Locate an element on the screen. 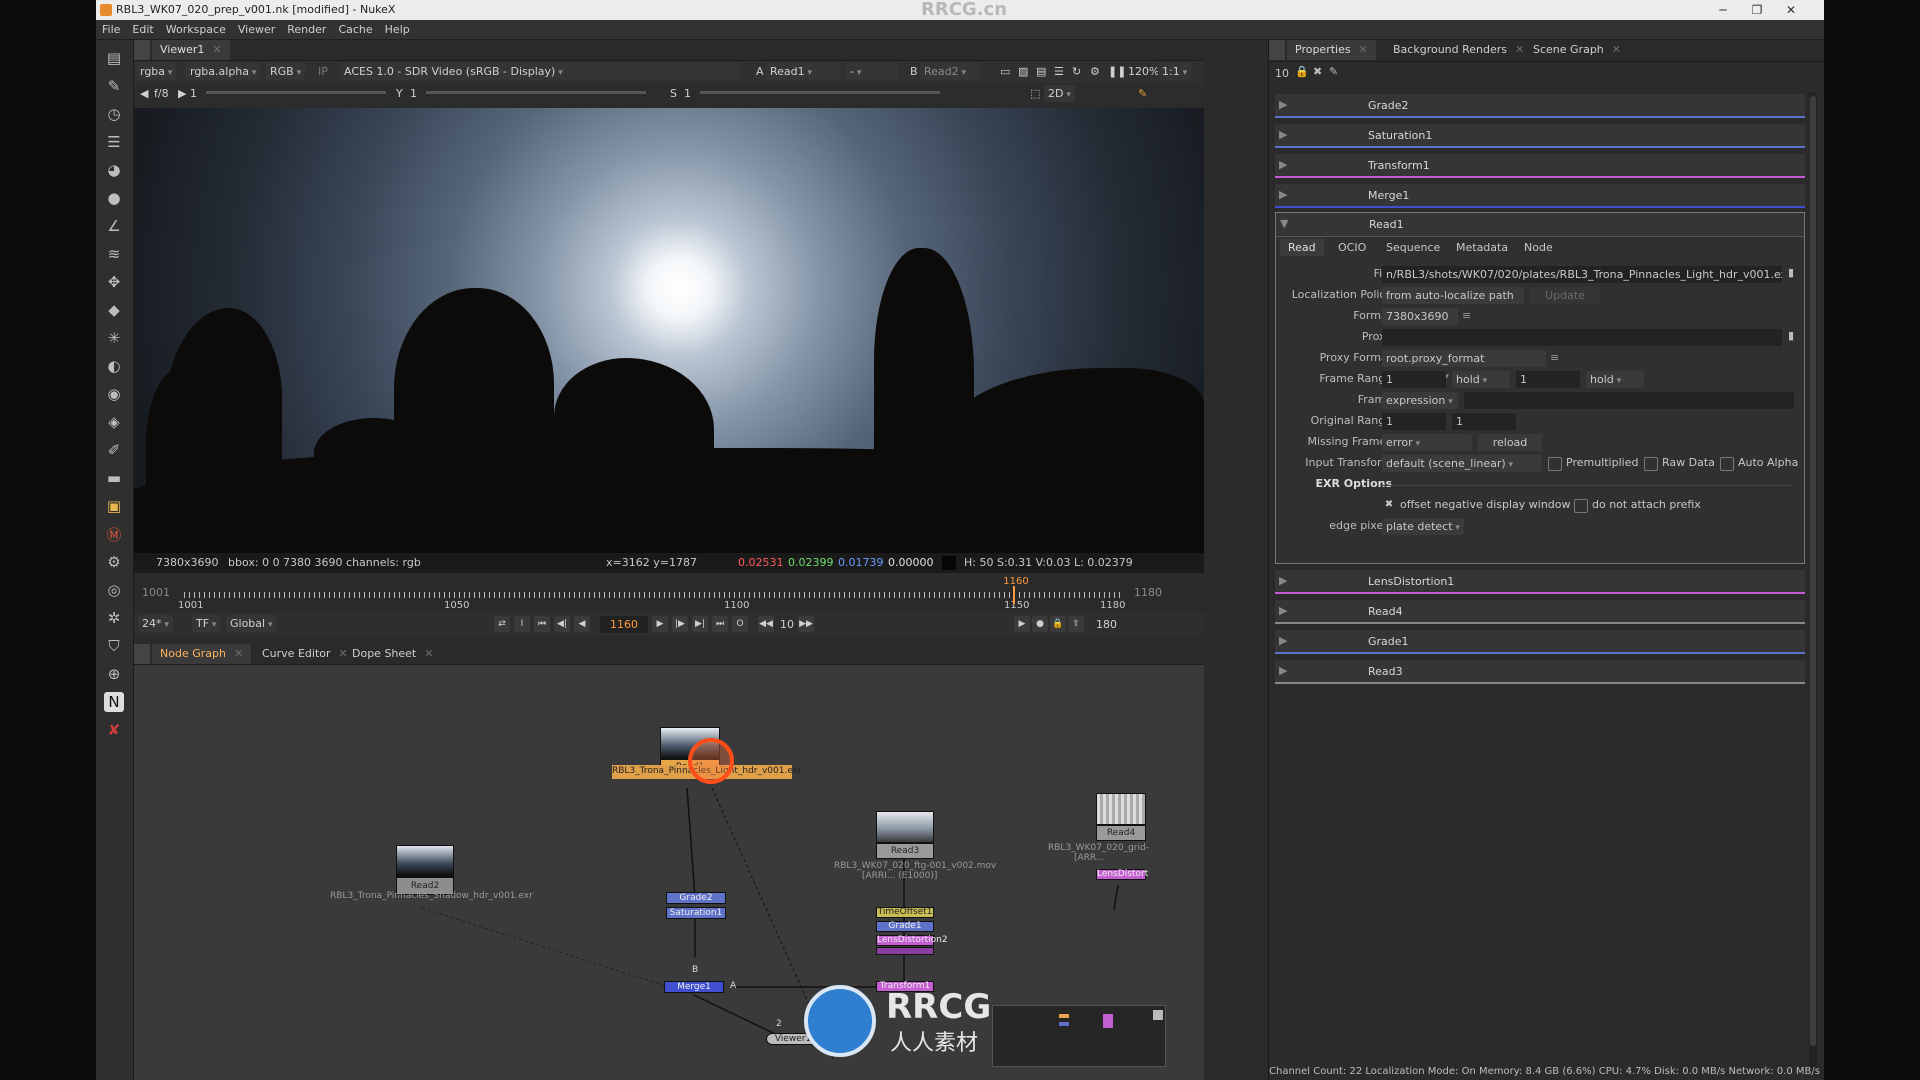  frame-expression-input is located at coordinates (1629, 400).